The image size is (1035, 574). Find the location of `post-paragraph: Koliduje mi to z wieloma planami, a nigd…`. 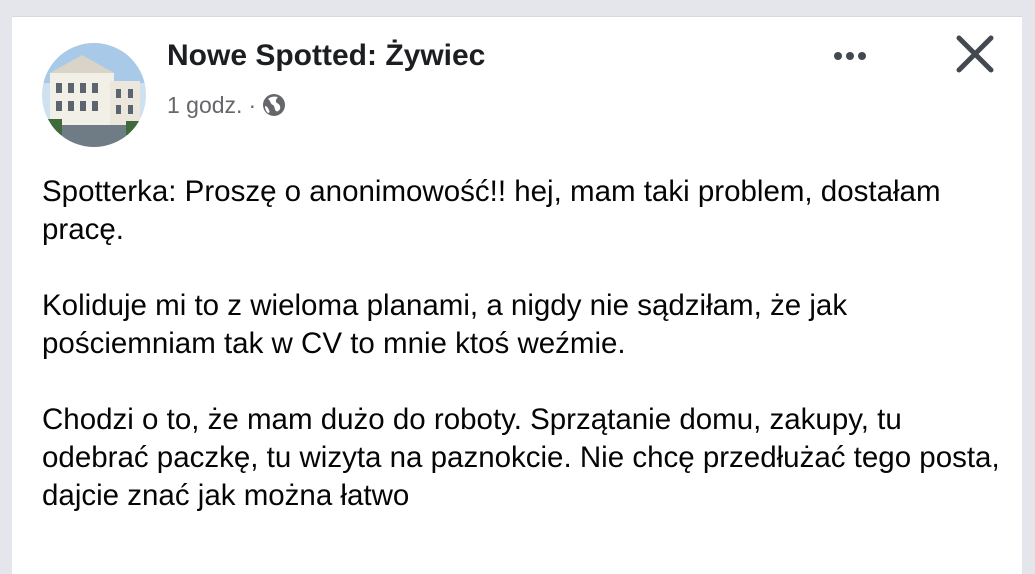

post-paragraph: Koliduje mi to z wieloma planami, a nigd… is located at coordinates (445, 324).